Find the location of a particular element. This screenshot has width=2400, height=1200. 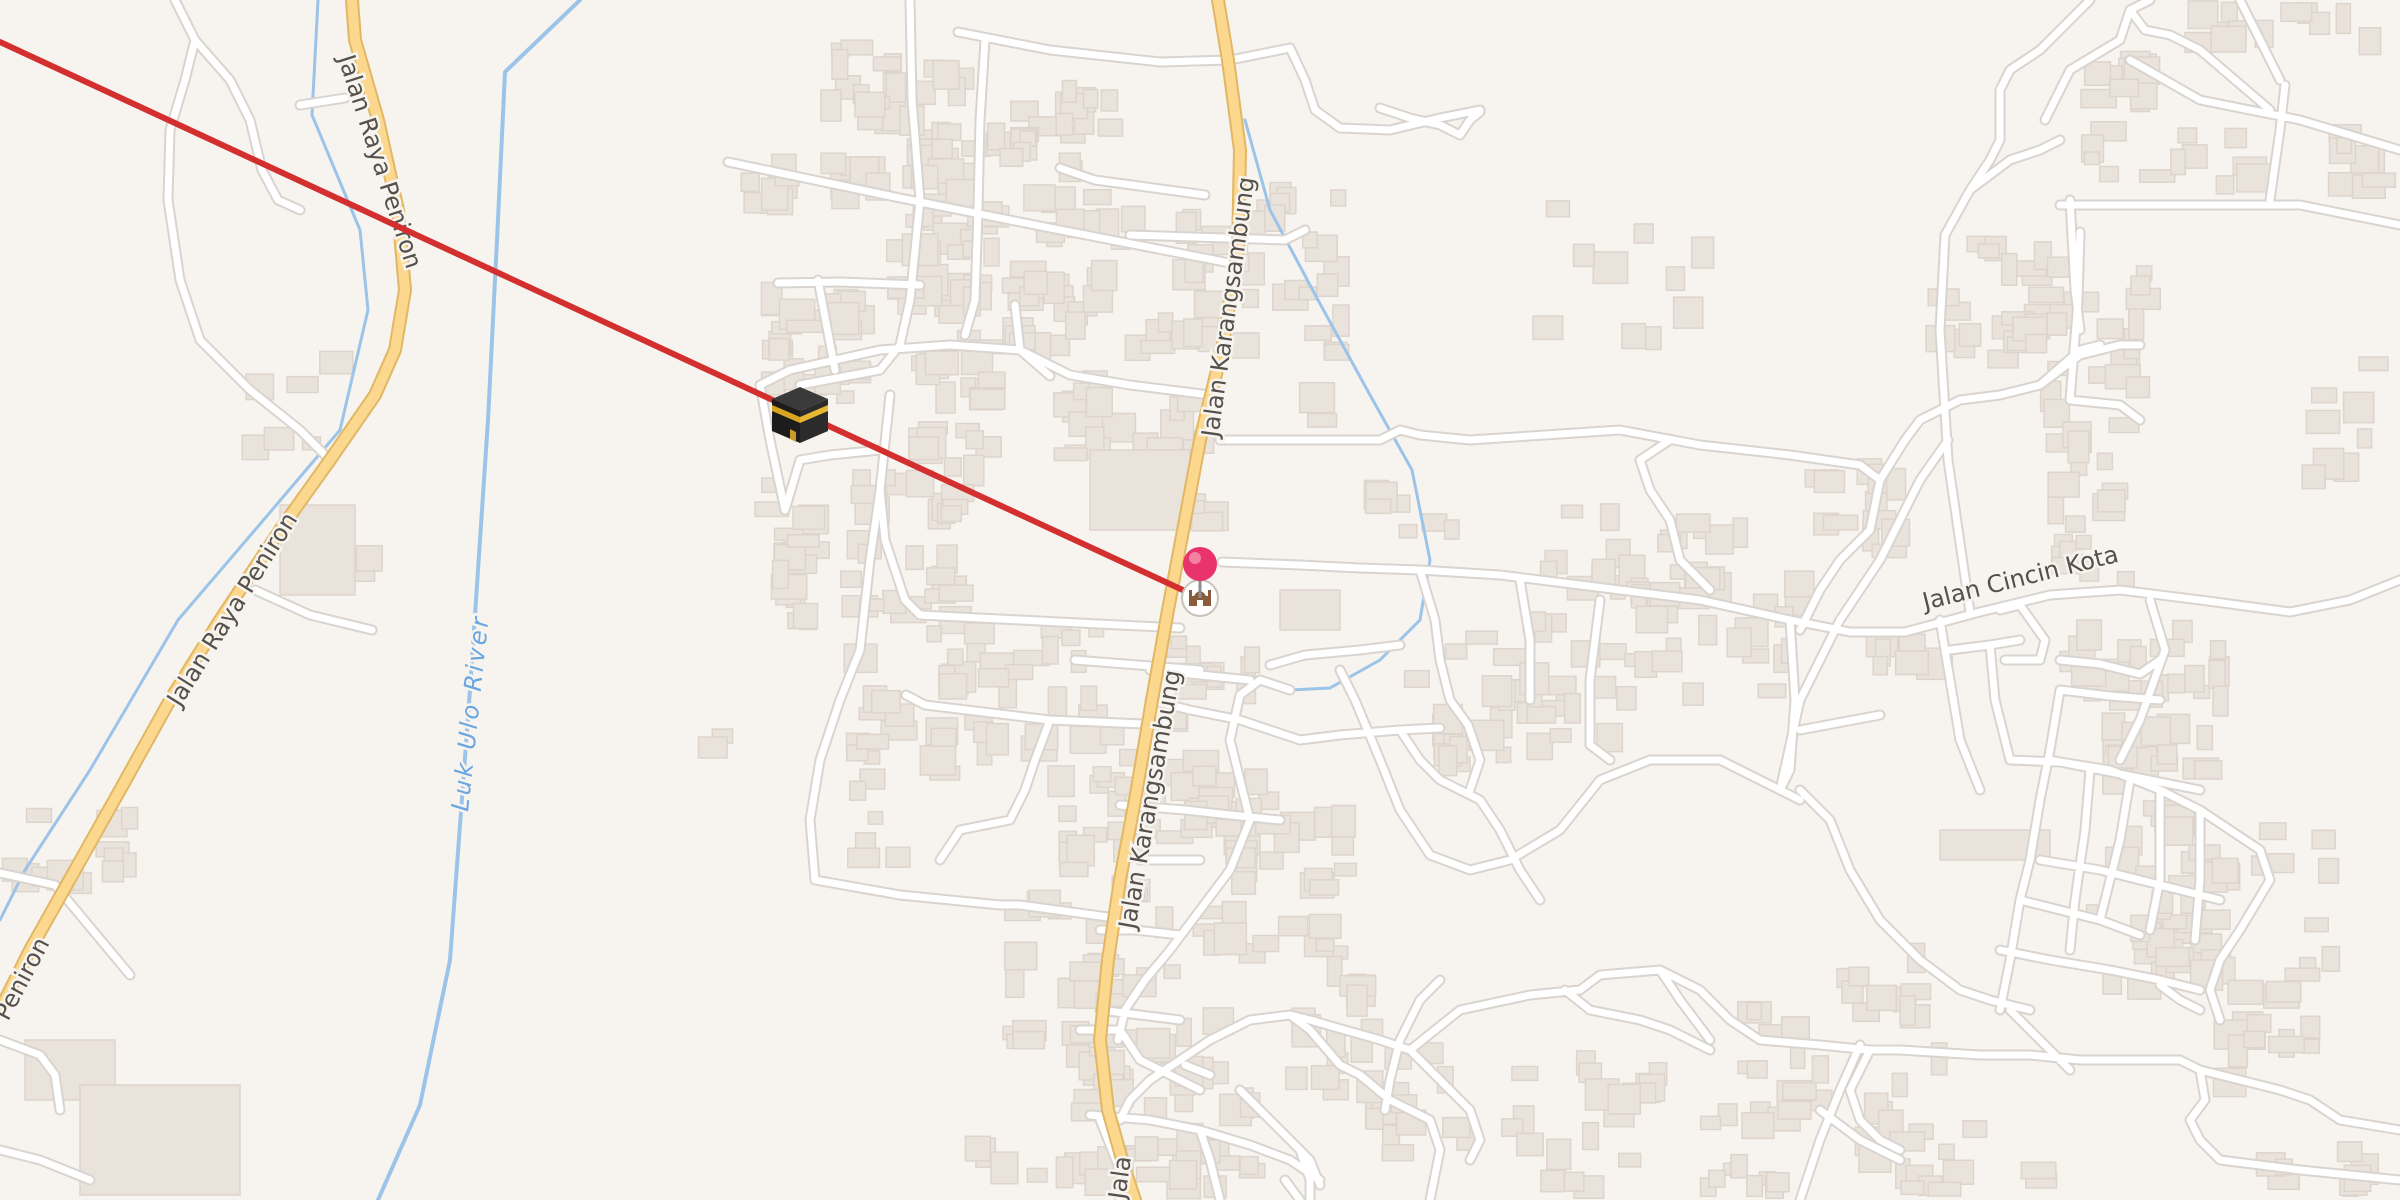

large-building is located at coordinates (1310, 610).